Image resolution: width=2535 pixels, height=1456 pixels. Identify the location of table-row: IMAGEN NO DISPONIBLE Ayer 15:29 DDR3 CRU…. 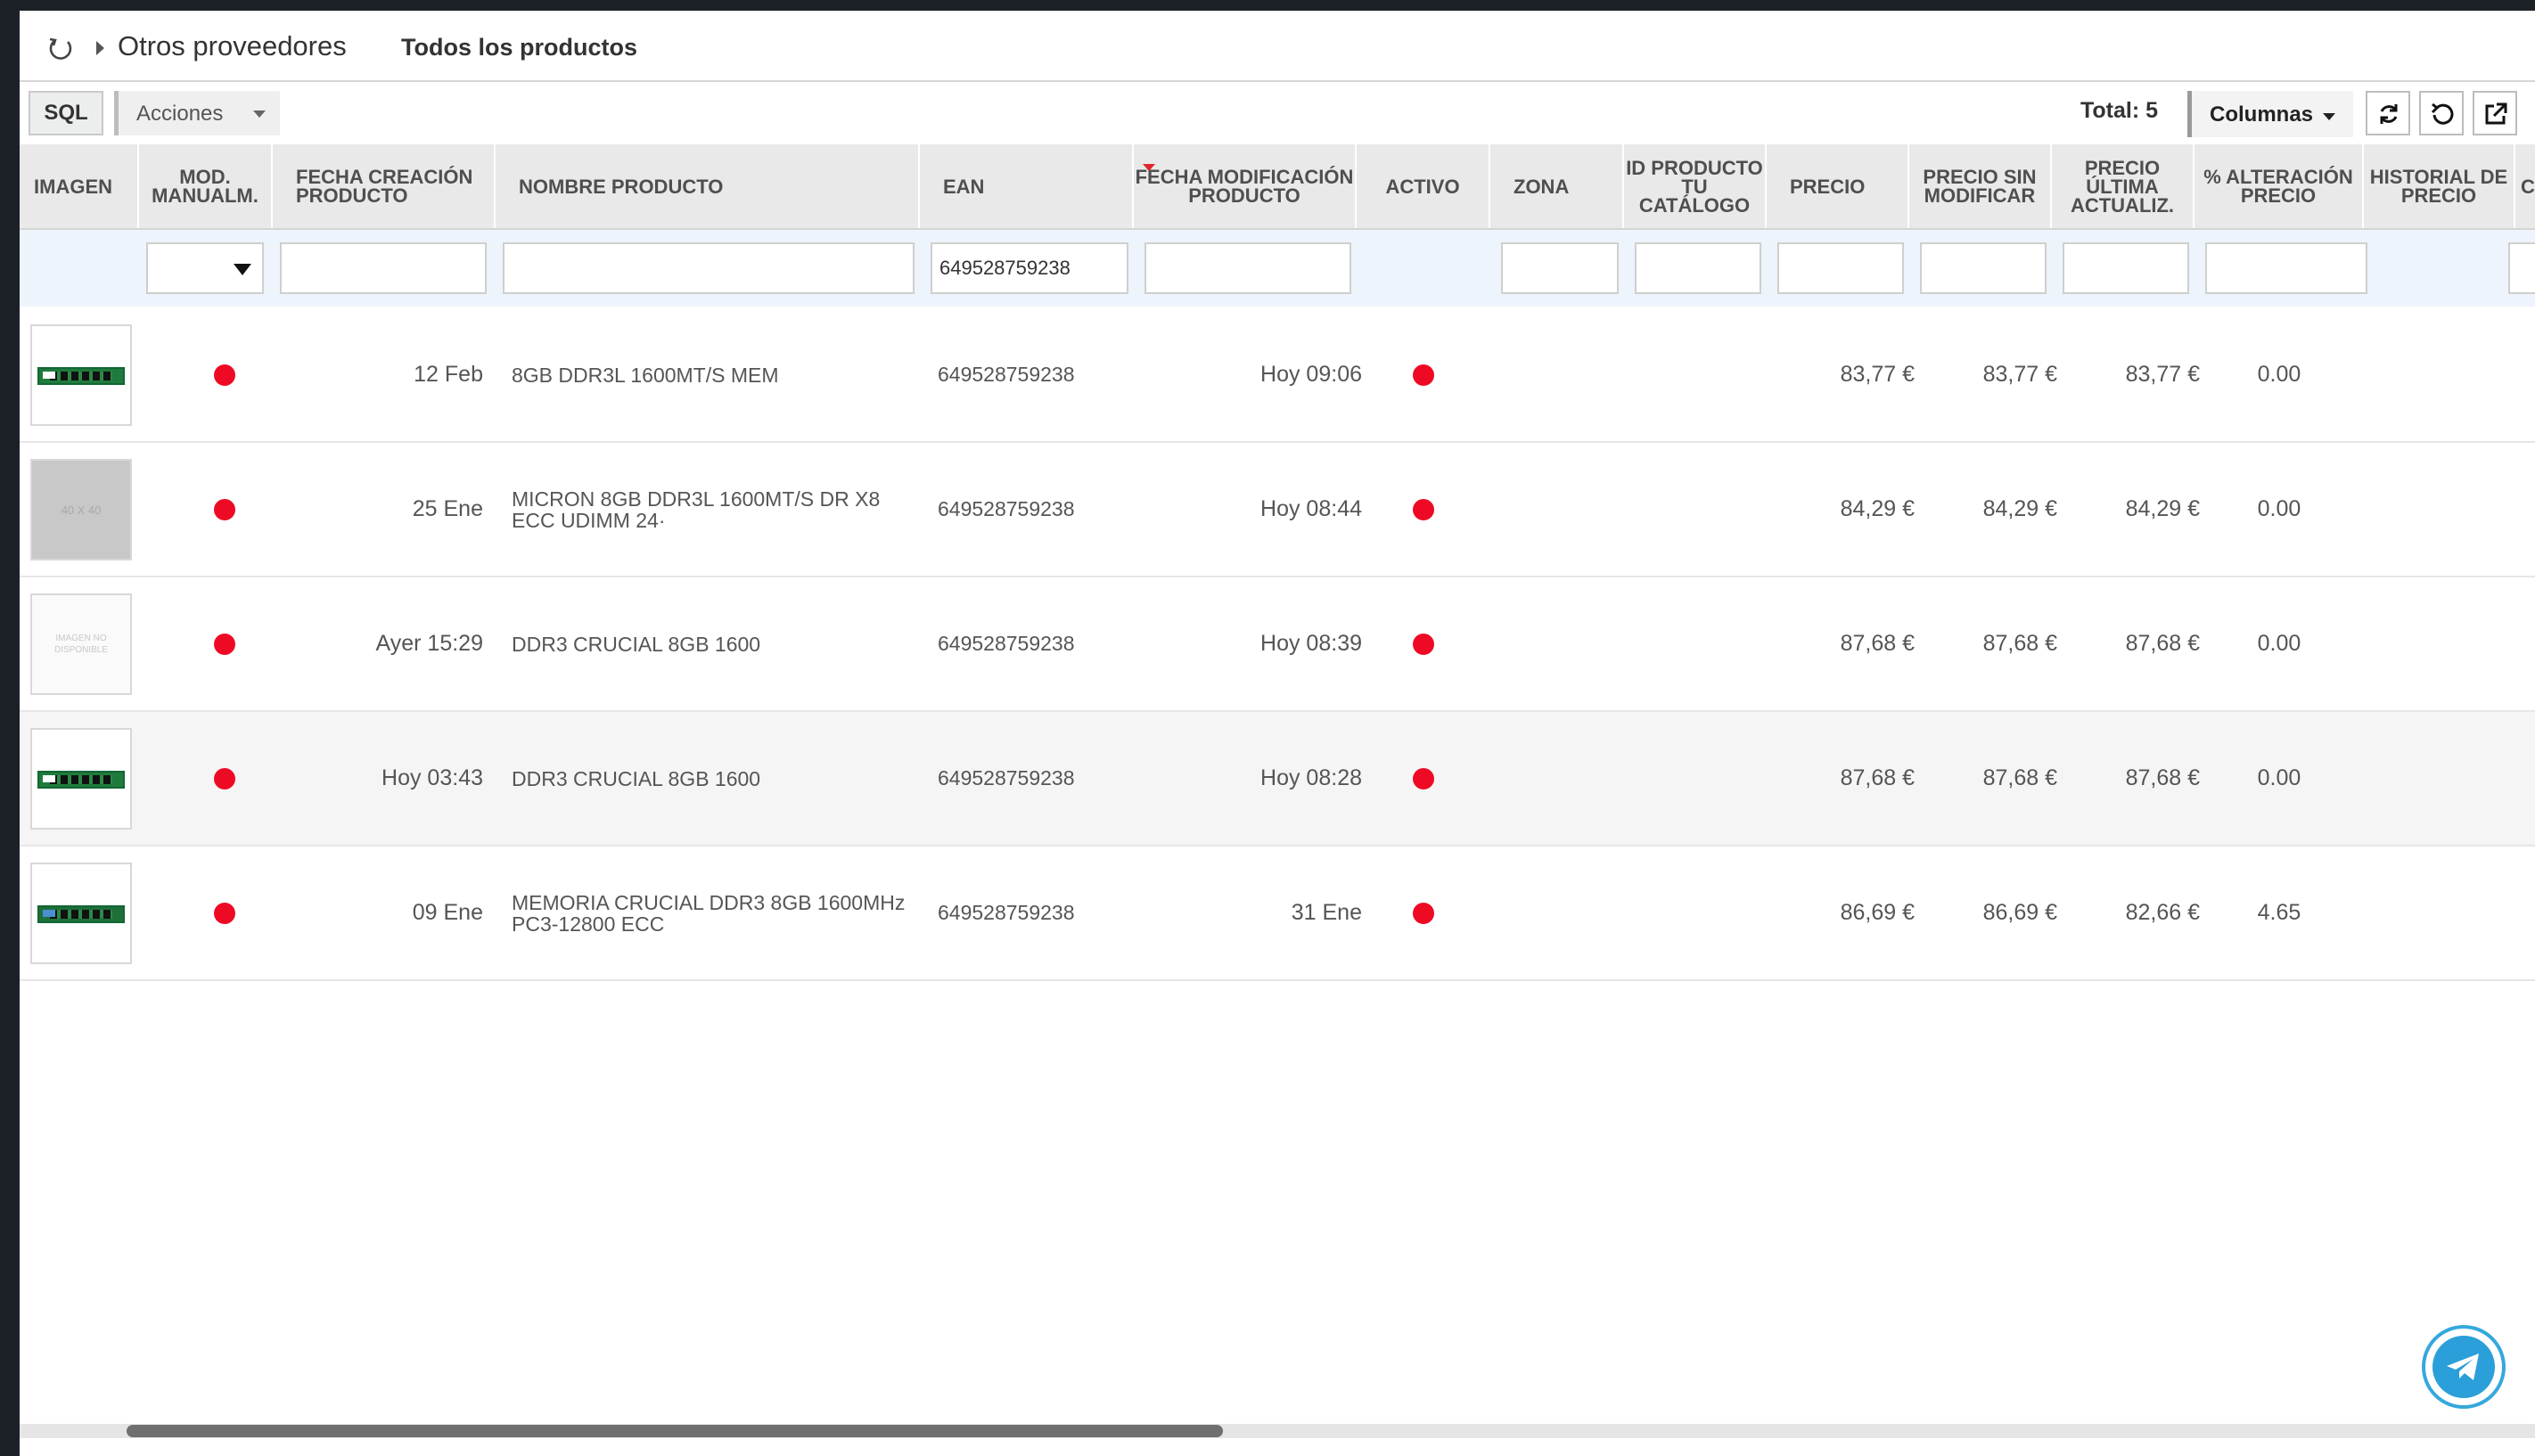
(1278, 644).